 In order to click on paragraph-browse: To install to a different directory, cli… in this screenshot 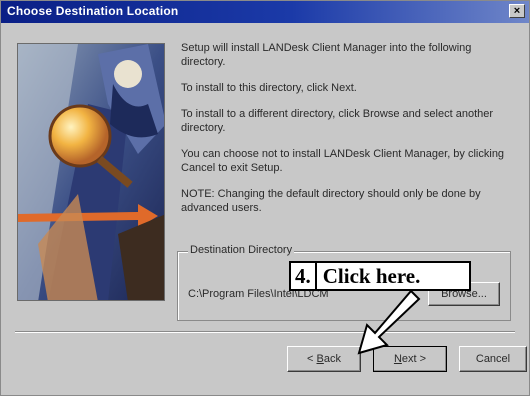, I will do `click(337, 121)`.